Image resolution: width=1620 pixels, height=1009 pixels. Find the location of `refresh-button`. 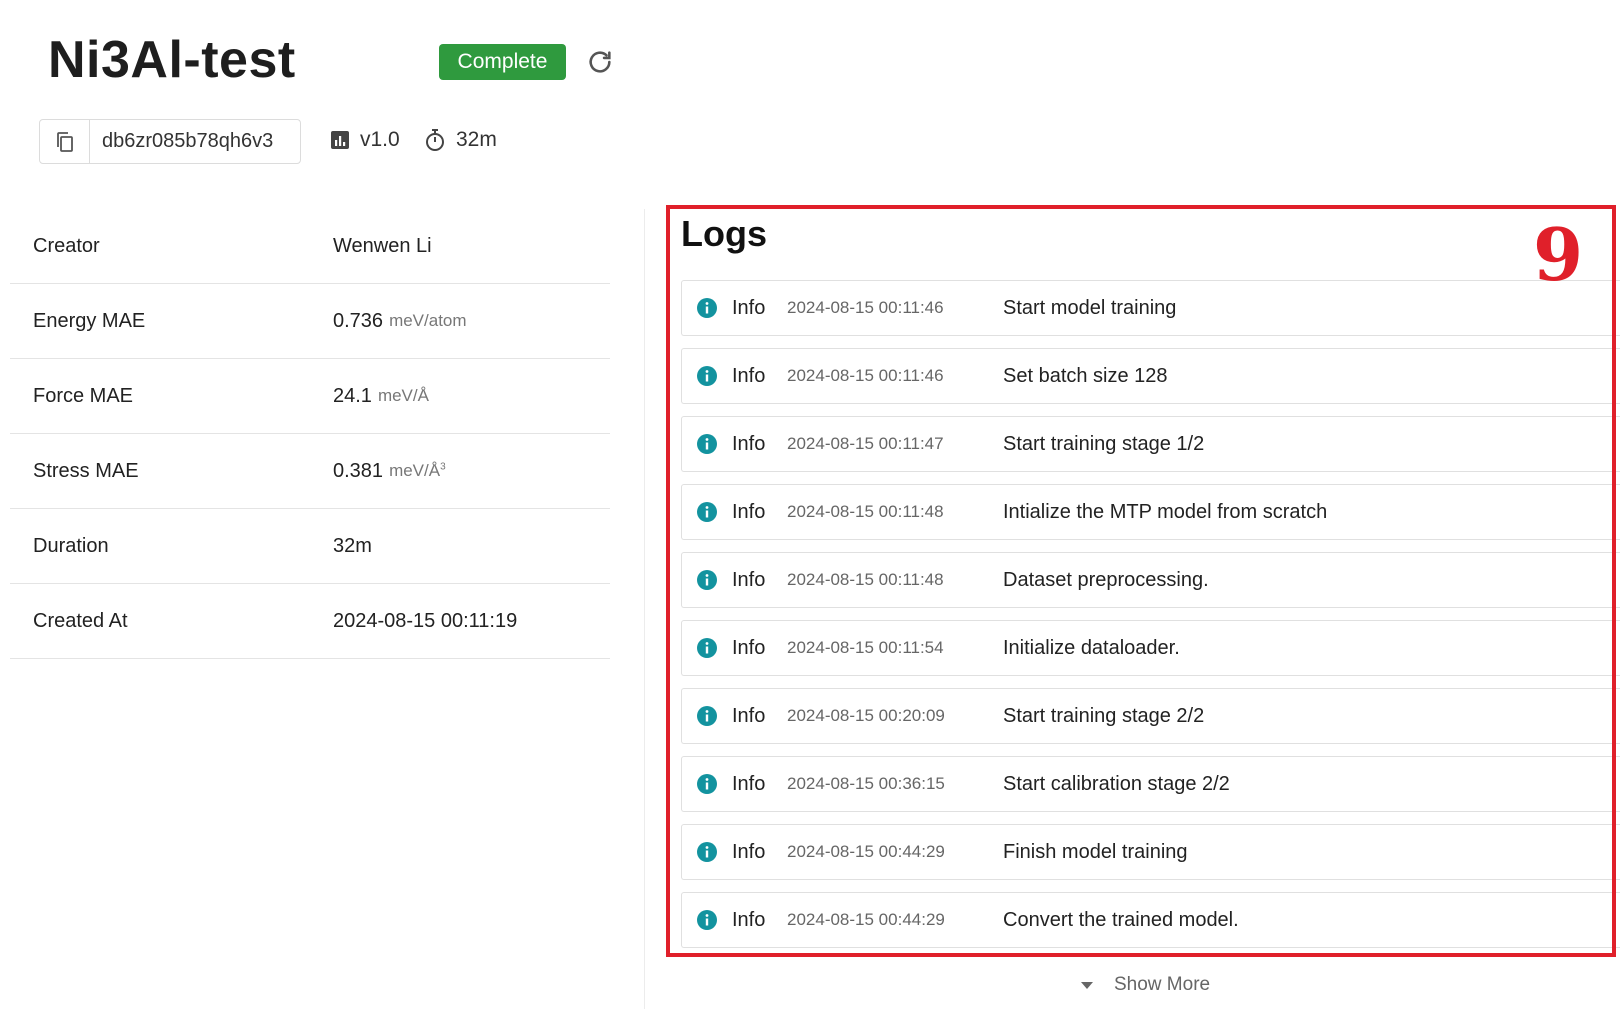

refresh-button is located at coordinates (600, 62).